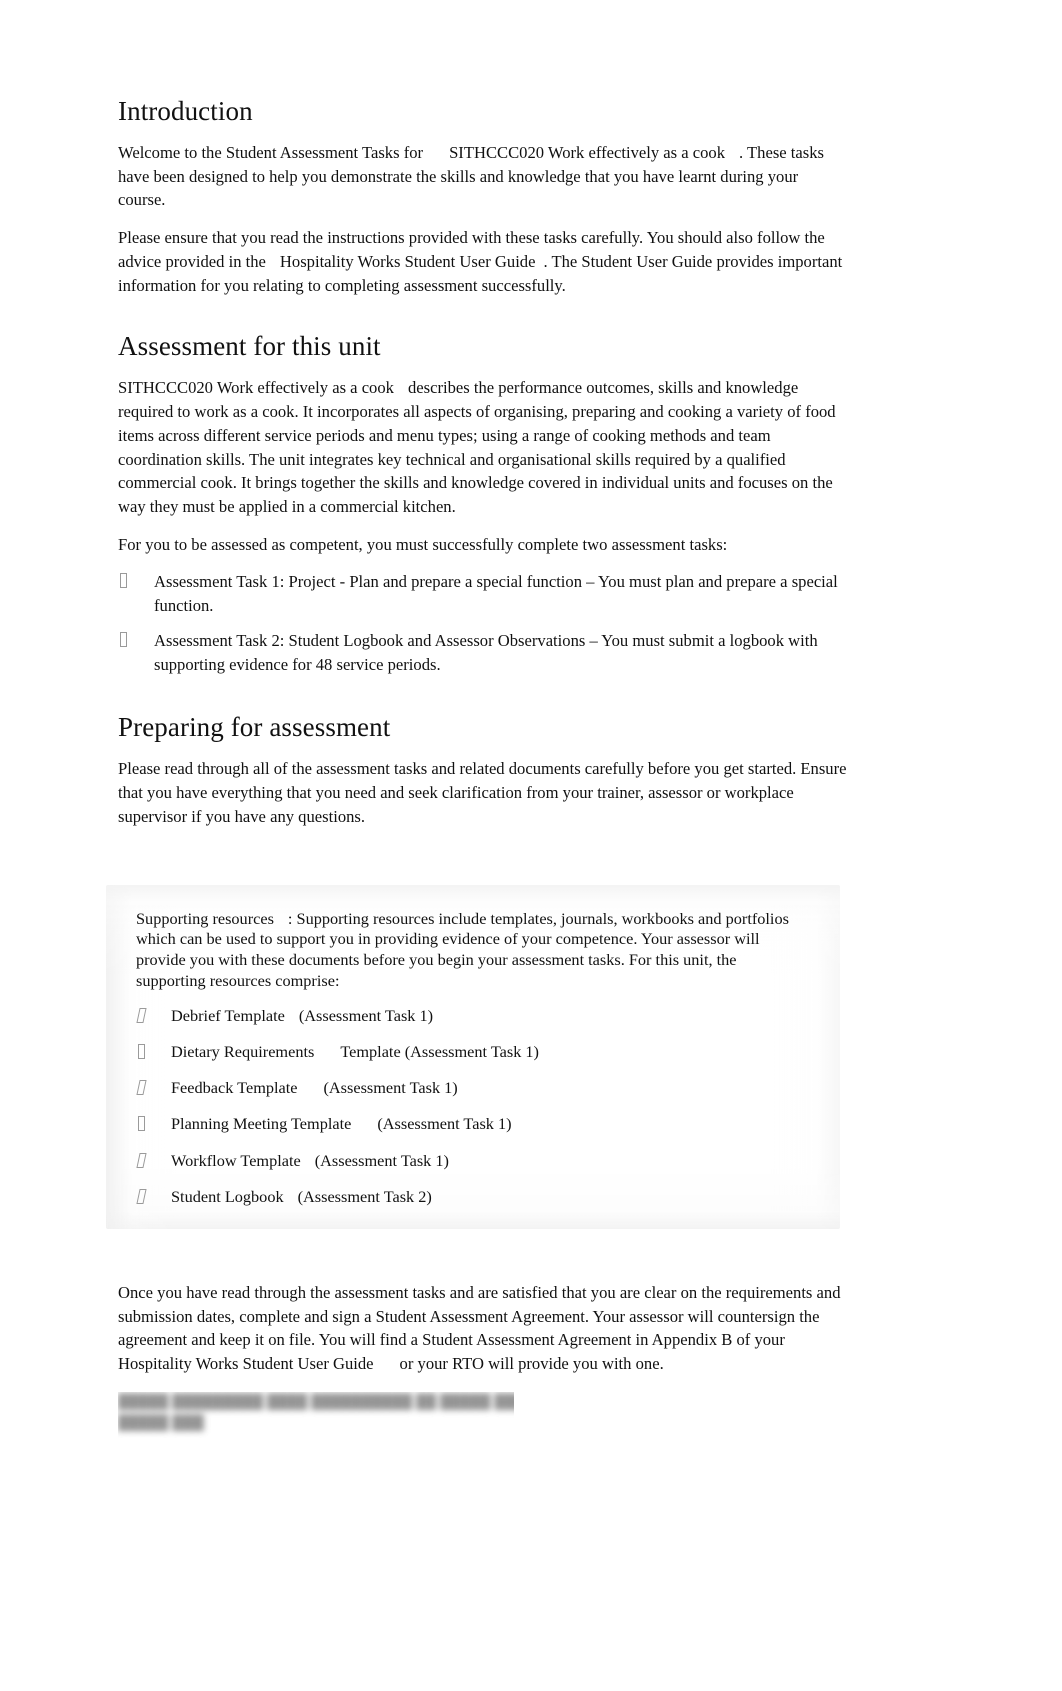 This screenshot has height=1691, width=1062. I want to click on list-item: Debrief Template (Assessment Task 1), so click(473, 1015).